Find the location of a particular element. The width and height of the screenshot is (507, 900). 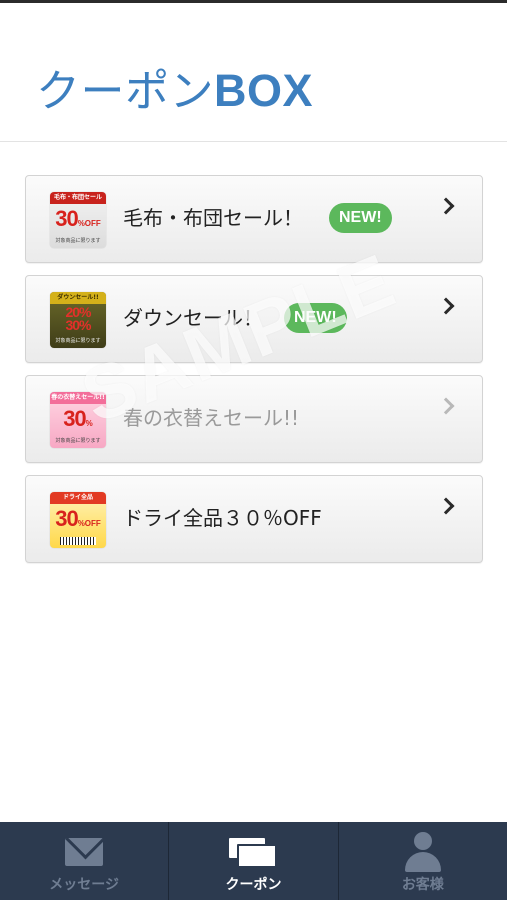

coupon-card-1: 毛布・布団セール 30%OFF 対象商品に限ります 毛布・布団セール！ NEW! is located at coordinates (254, 219).